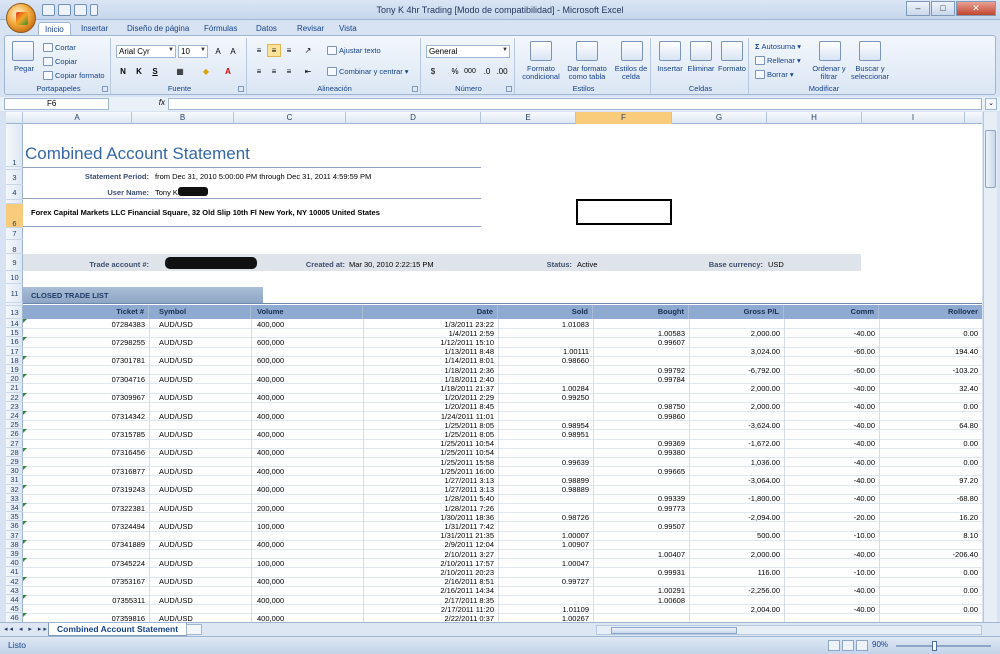  Describe the element at coordinates (289, 71) in the screenshot. I see `align-right-icon: ≡` at that location.